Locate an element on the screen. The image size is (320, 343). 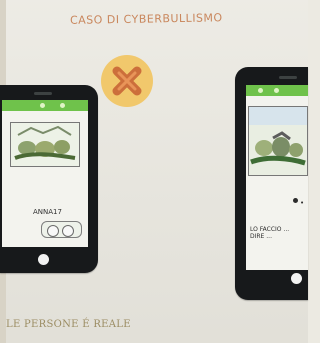
left-phone-speaker is located at coordinates (43, 93).